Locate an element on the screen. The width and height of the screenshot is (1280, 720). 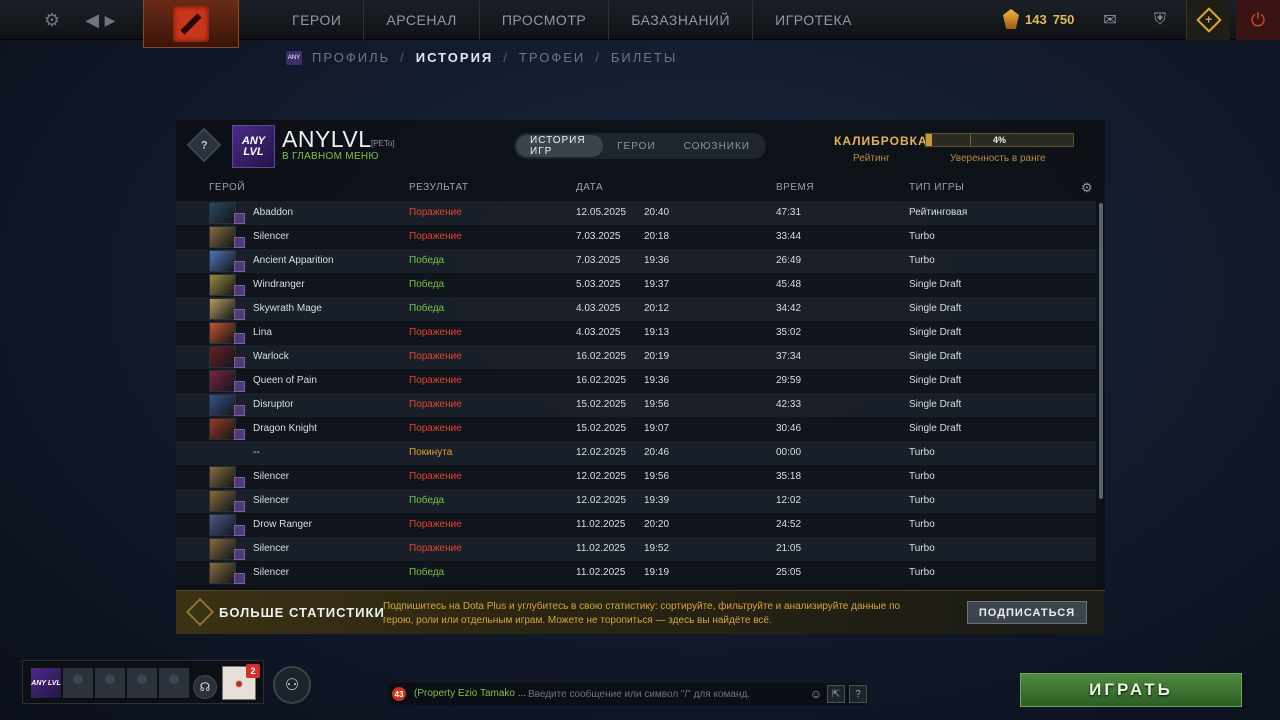
match-time: 20:46 is located at coordinates (657, 452).